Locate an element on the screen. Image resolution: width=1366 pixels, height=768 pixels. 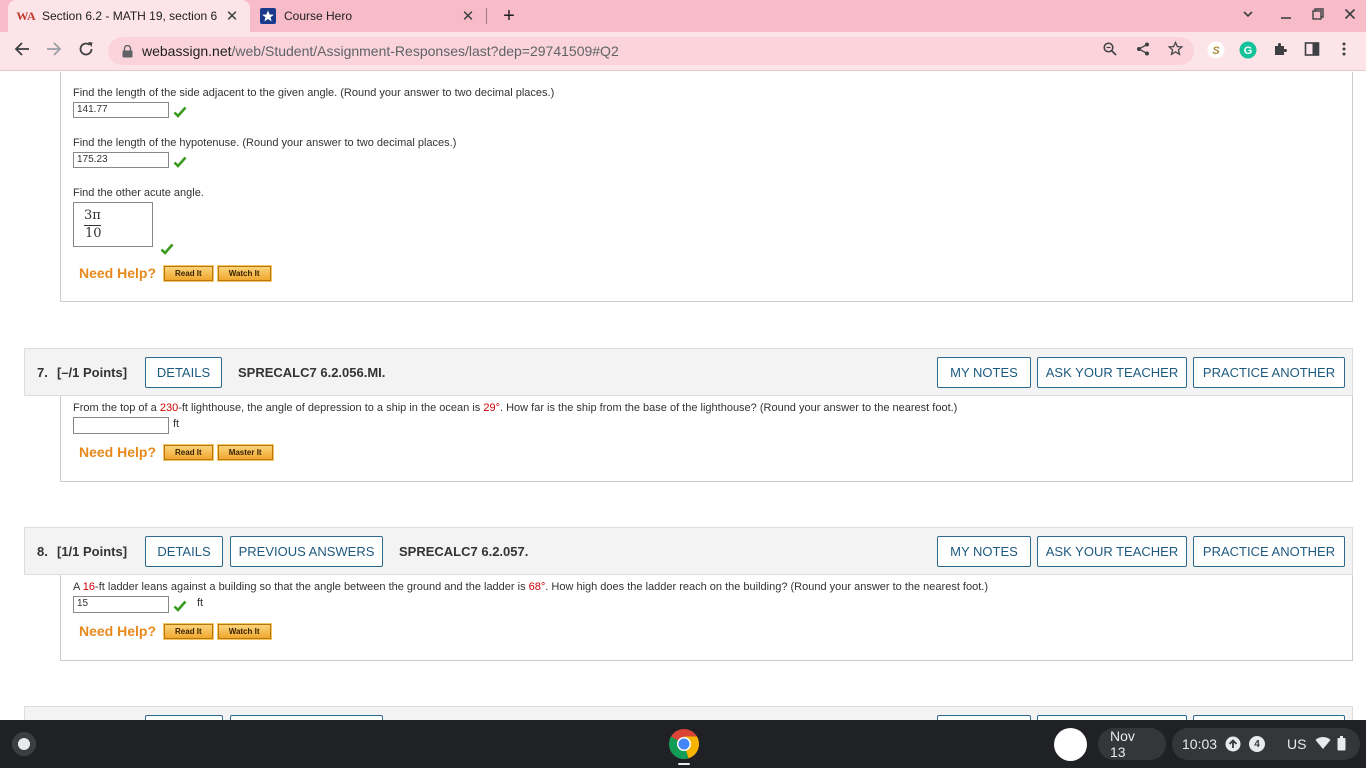
notification-count-badge: 4 is located at coordinates (1257, 744).